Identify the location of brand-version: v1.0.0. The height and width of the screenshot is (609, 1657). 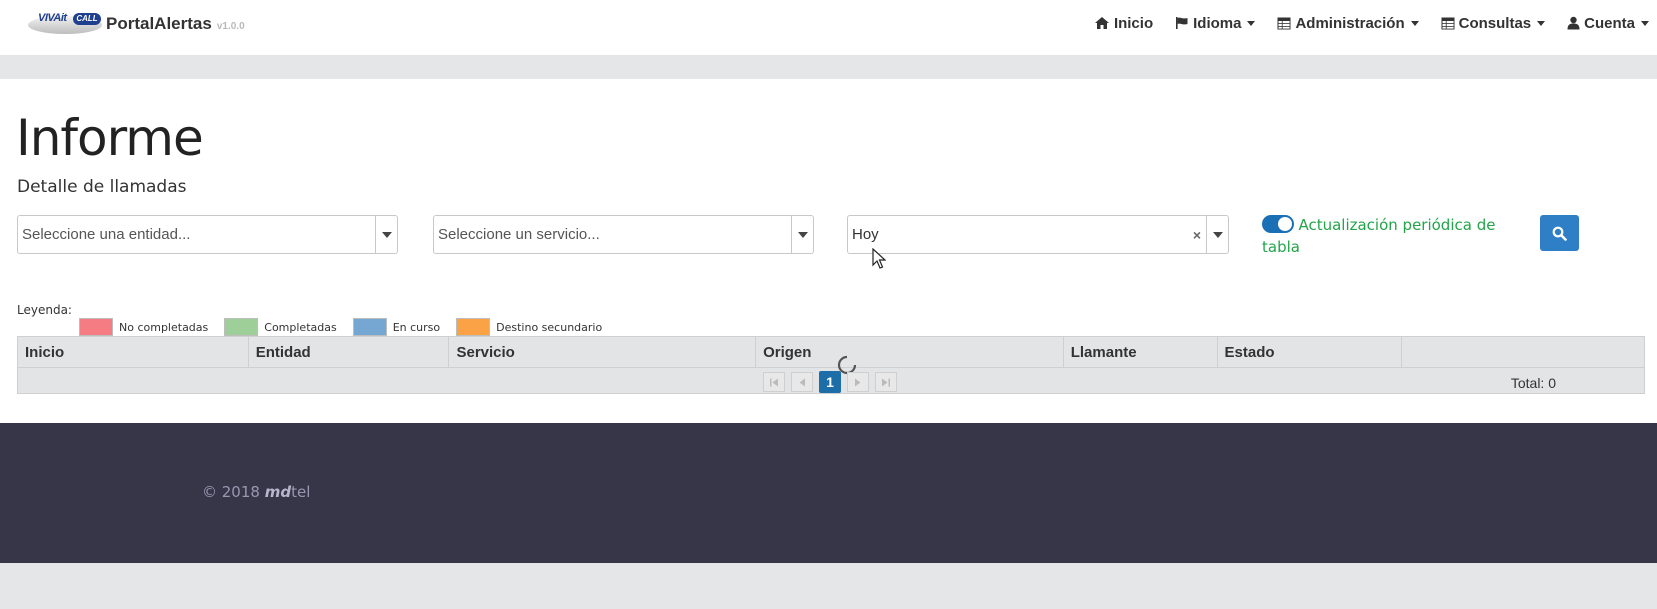
(230, 26).